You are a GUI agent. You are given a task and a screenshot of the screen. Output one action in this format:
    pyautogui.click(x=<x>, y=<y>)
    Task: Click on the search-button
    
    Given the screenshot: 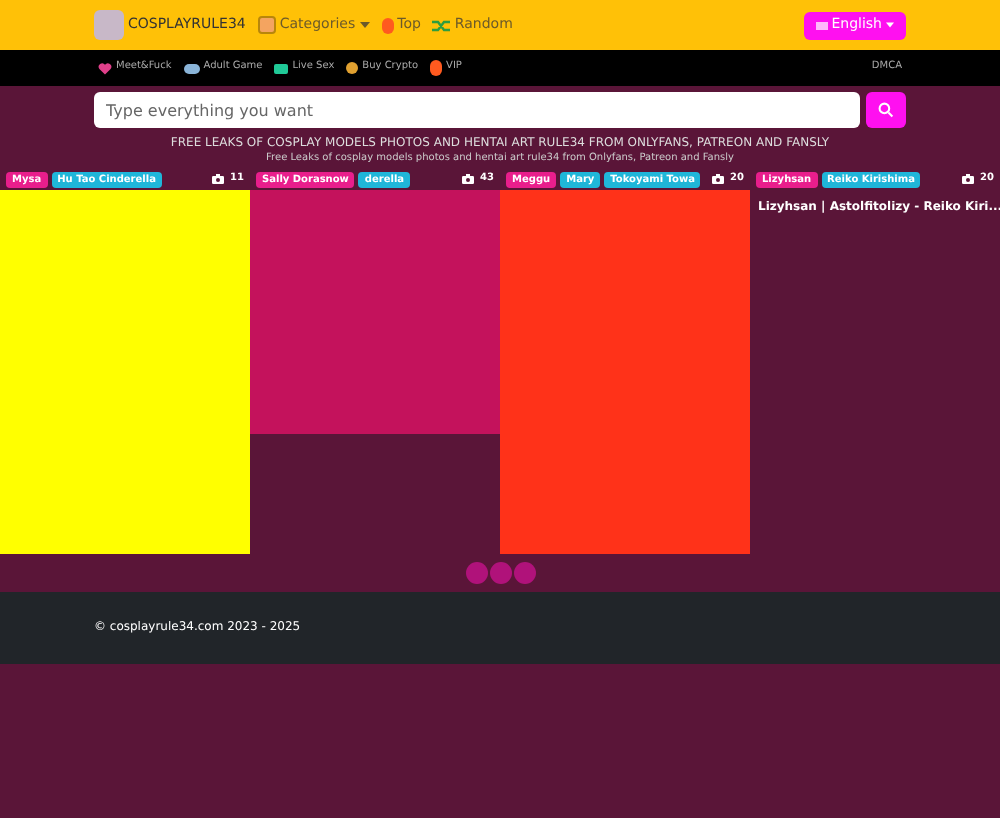 What is the action you would take?
    pyautogui.click(x=886, y=110)
    